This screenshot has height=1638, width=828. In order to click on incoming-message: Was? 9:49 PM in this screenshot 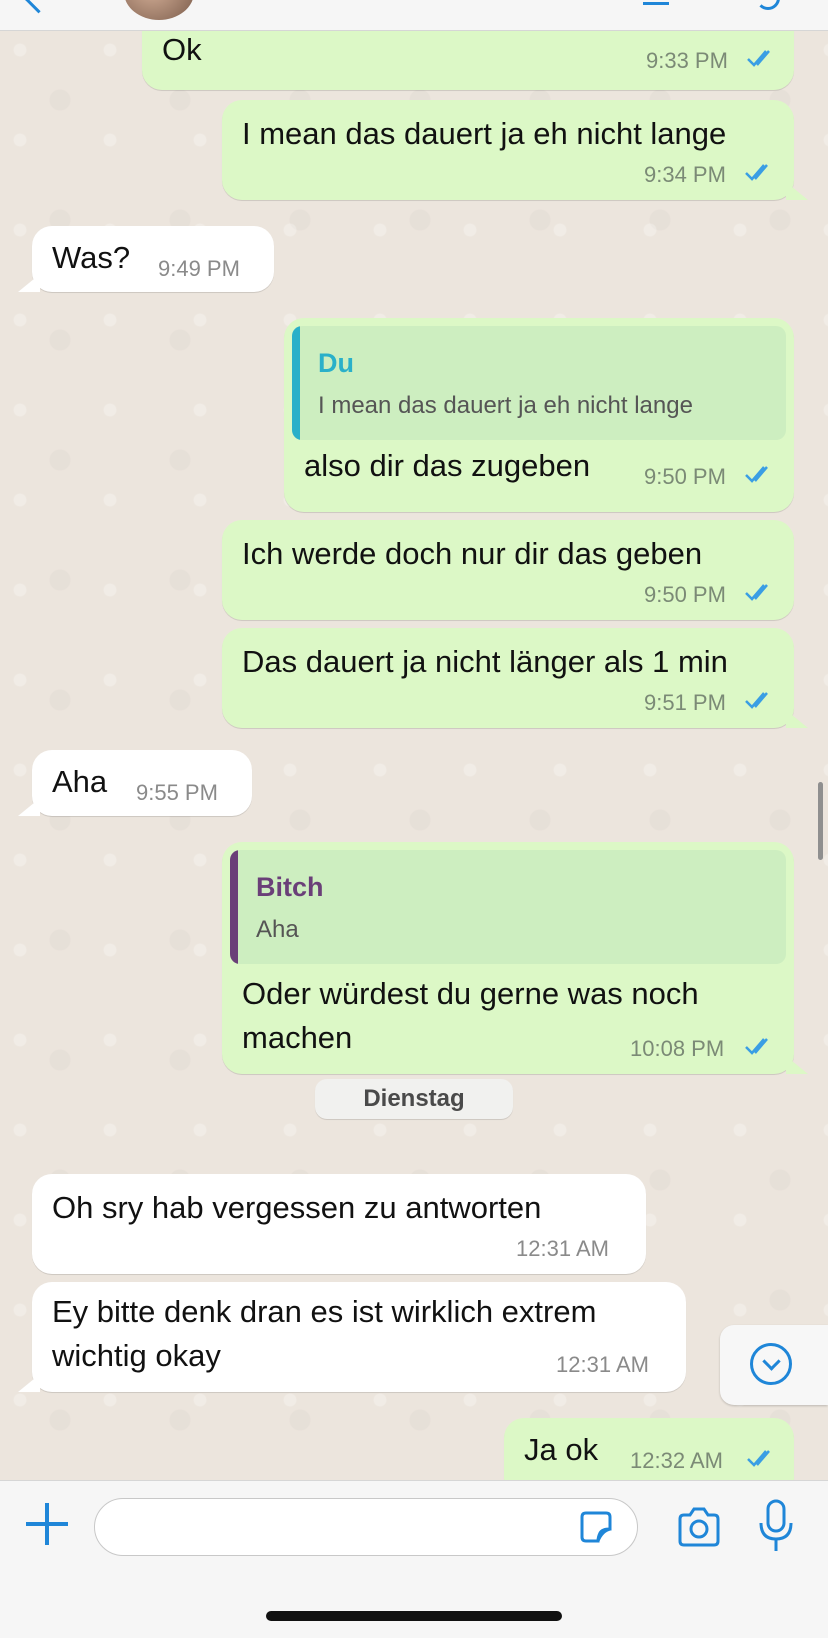, I will do `click(146, 259)`.